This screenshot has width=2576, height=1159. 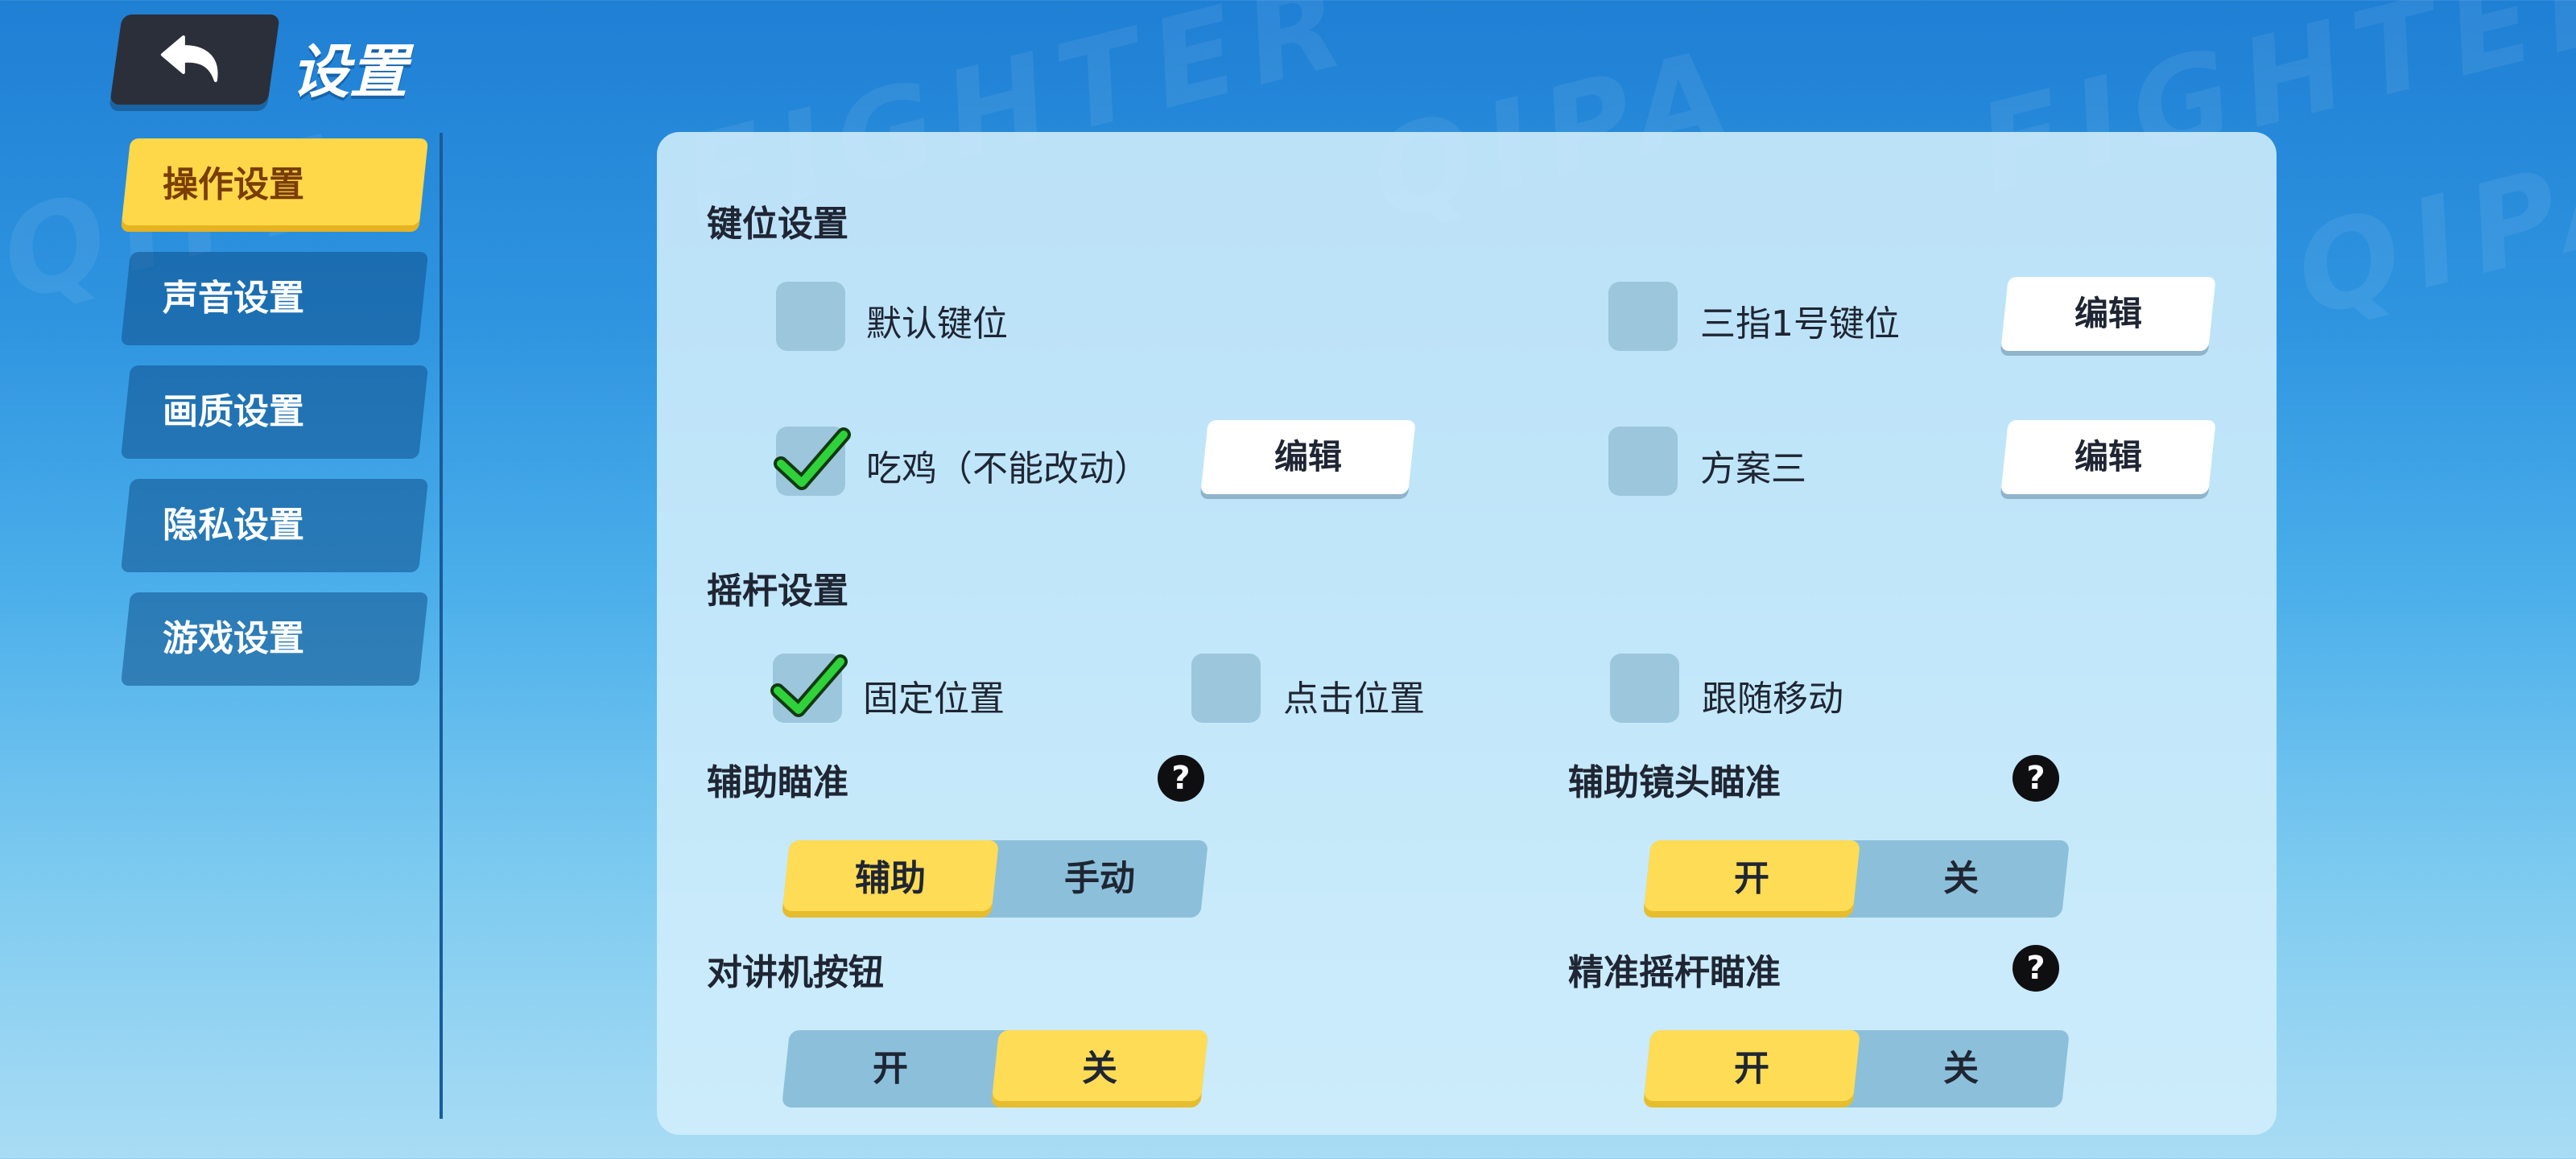 What do you see at coordinates (442, 626) in the screenshot?
I see `sidebar-divider` at bounding box center [442, 626].